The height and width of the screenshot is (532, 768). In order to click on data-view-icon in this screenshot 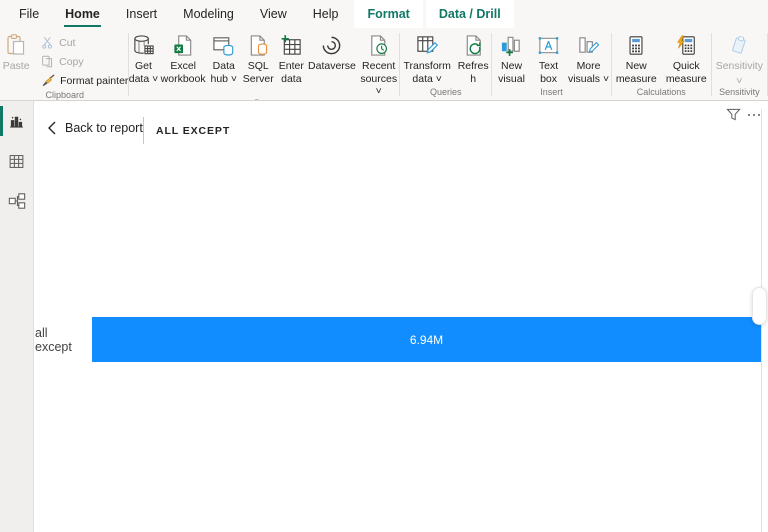, I will do `click(16, 161)`.